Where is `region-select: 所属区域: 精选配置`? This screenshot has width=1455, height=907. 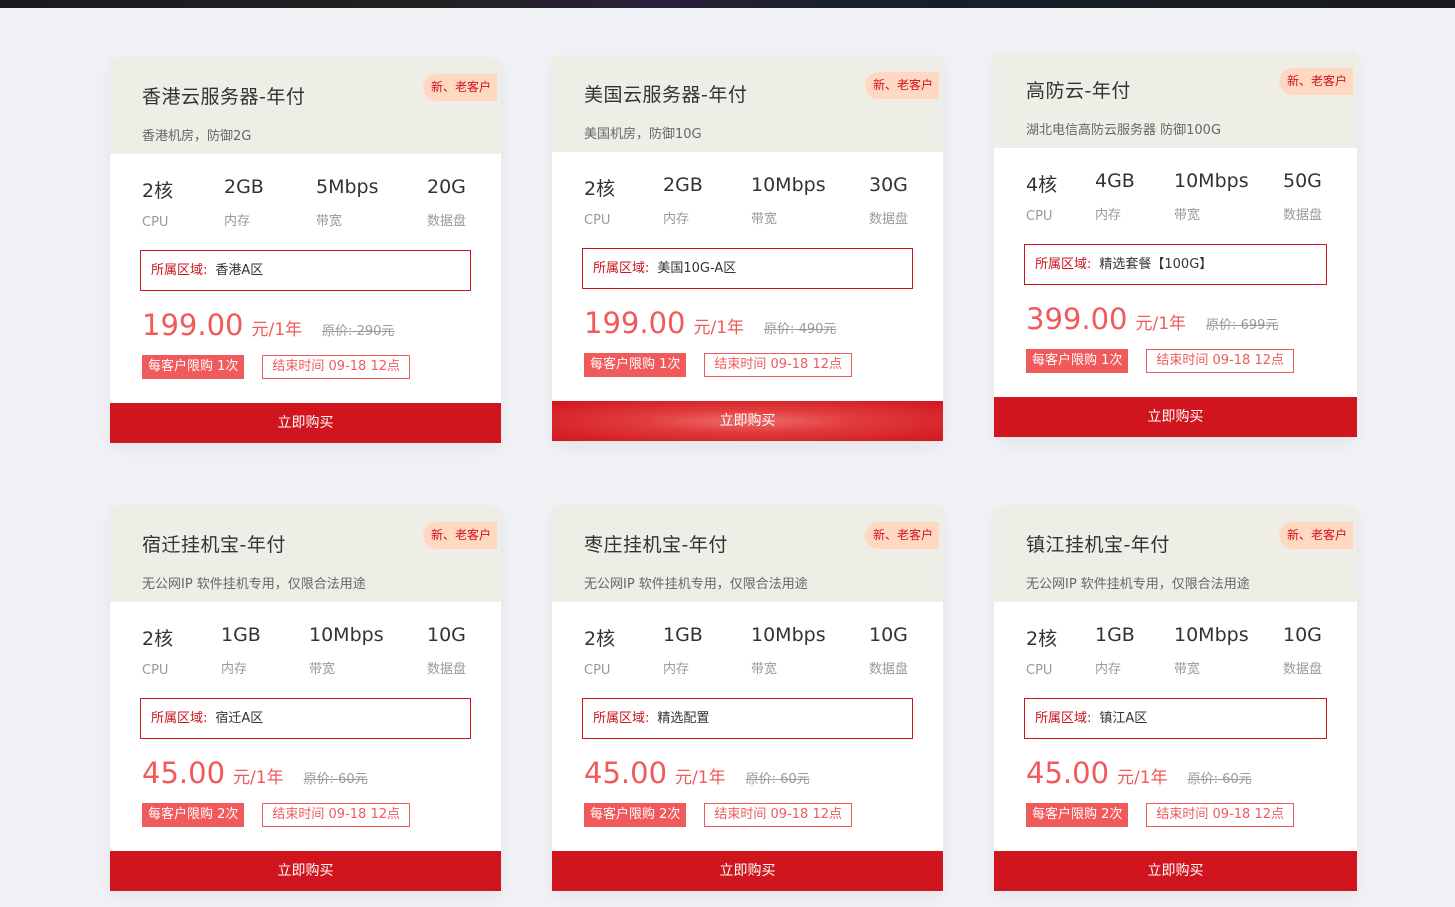 region-select: 所属区域: 精选配置 is located at coordinates (747, 718).